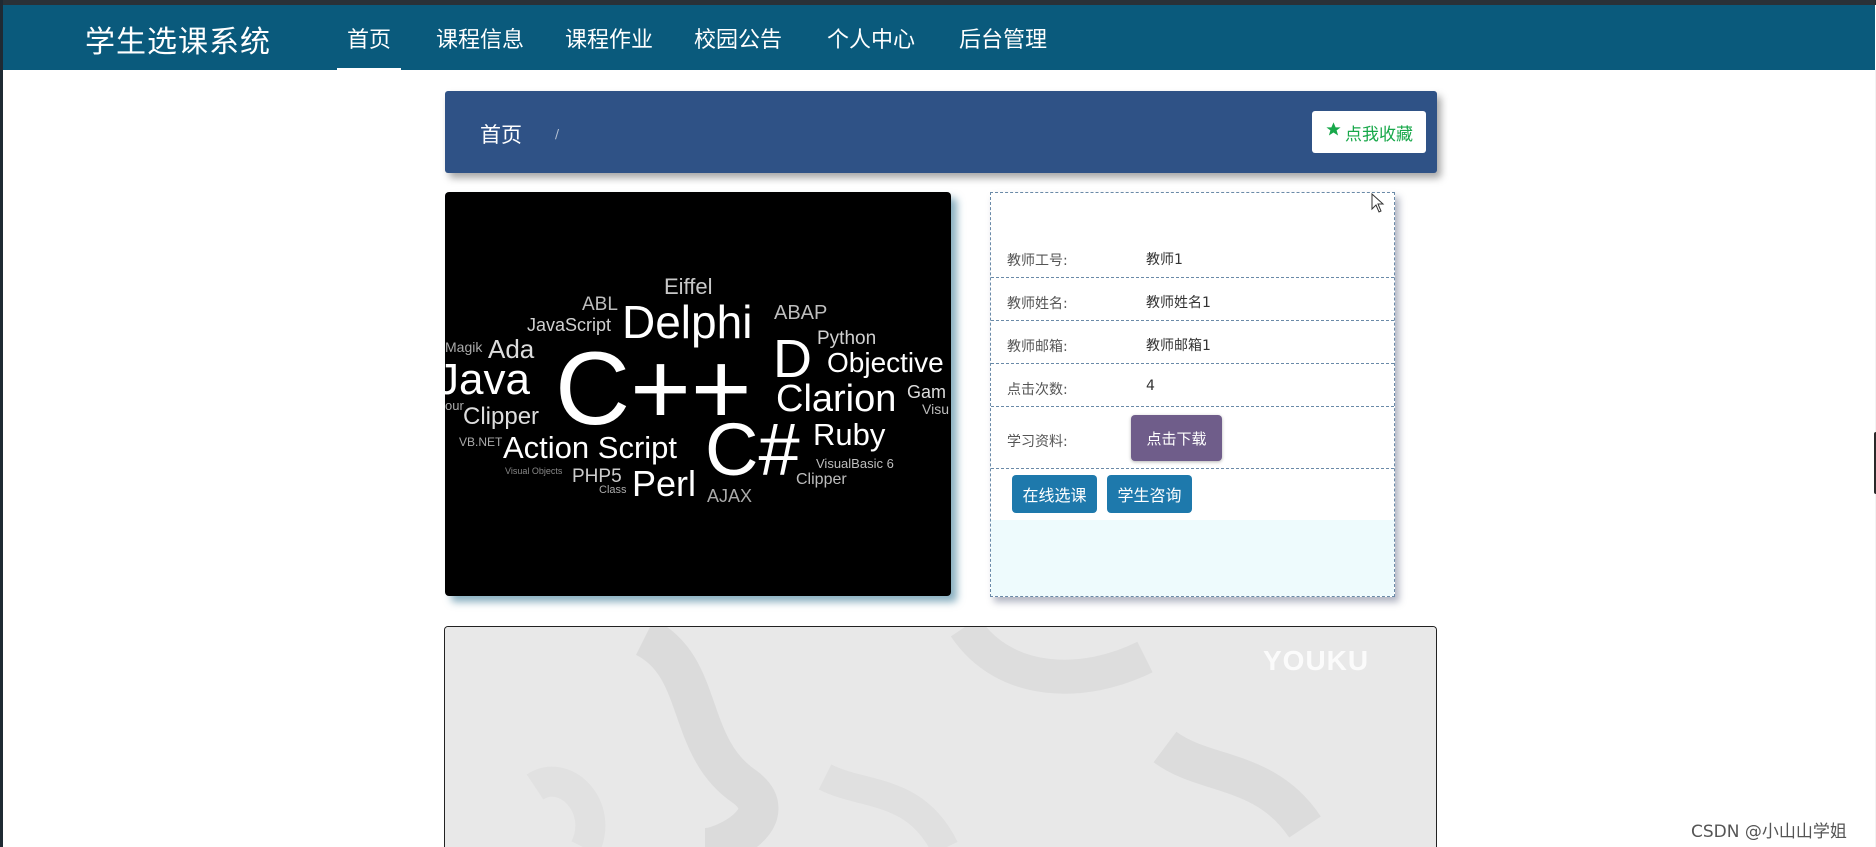  What do you see at coordinates (1150, 386) in the screenshot?
I see `click-count-value: 4` at bounding box center [1150, 386].